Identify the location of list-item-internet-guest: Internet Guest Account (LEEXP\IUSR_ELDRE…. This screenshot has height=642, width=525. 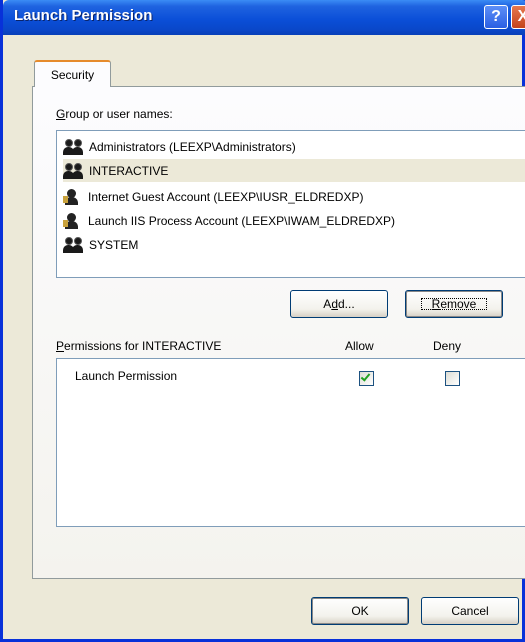
(213, 196).